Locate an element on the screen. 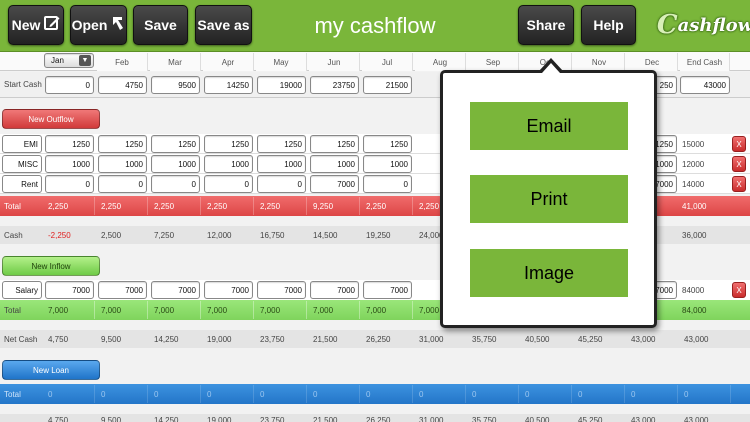 This screenshot has height=422, width=750. start-cash-input: 23750 is located at coordinates (334, 85).